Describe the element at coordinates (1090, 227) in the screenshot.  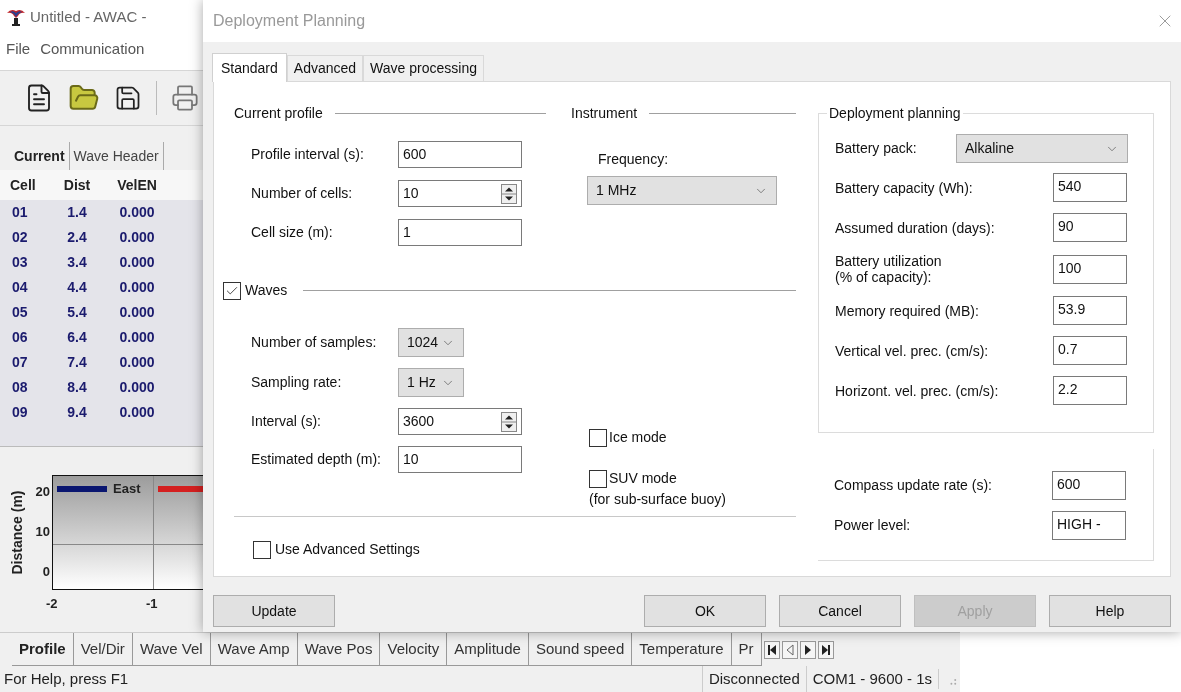
I see `input-field: 90` at that location.